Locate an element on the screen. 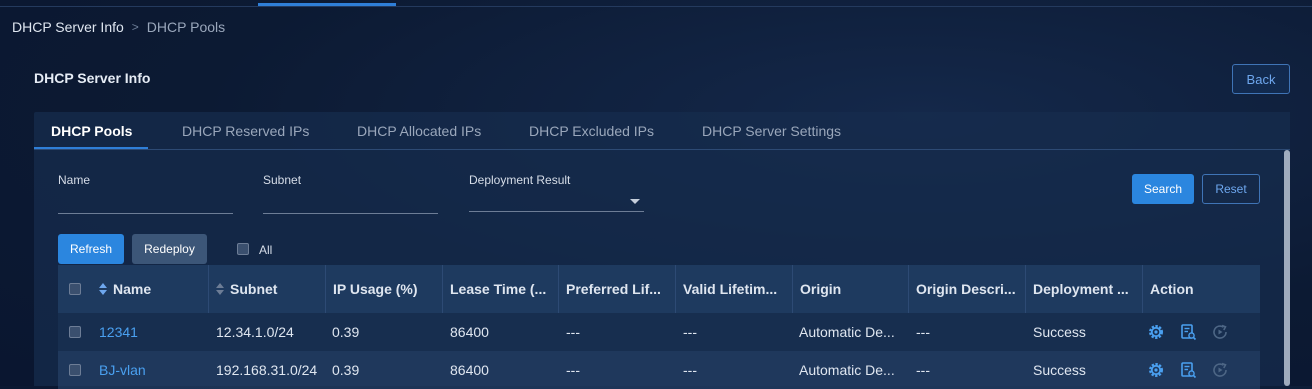 The height and width of the screenshot is (389, 1312). tab-dhcp-excluded-ips: DHCP Excluded IPs is located at coordinates (591, 131).